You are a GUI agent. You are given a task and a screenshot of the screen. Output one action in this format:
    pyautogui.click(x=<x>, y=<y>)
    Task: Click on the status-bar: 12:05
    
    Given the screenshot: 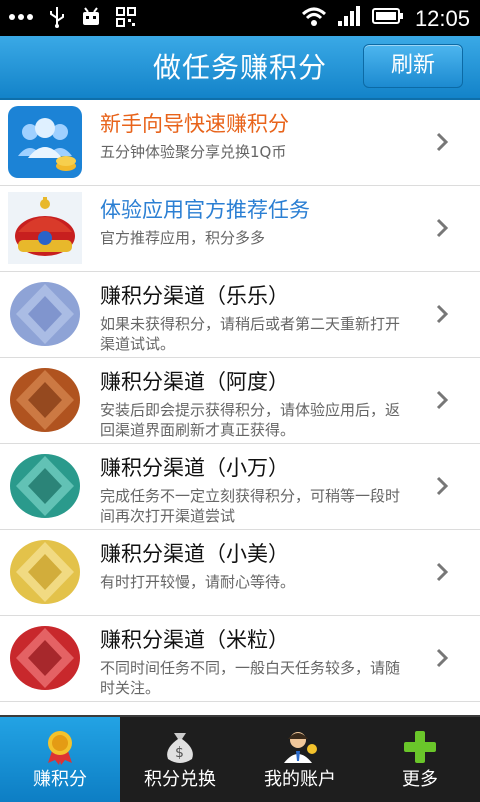 What is the action you would take?
    pyautogui.click(x=240, y=18)
    